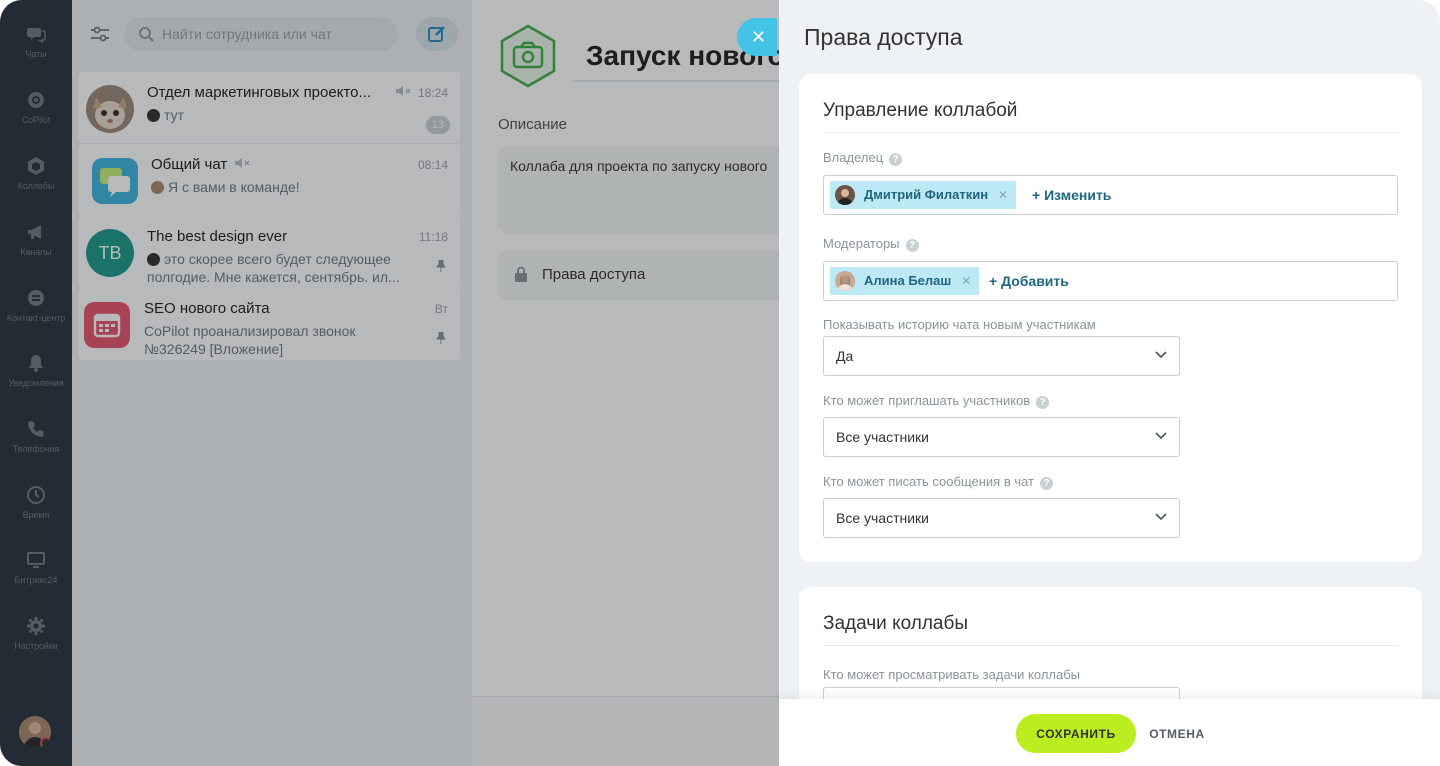 The width and height of the screenshot is (1440, 766). What do you see at coordinates (896, 623) in the screenshot?
I see `card-title: Задачи коллабы` at bounding box center [896, 623].